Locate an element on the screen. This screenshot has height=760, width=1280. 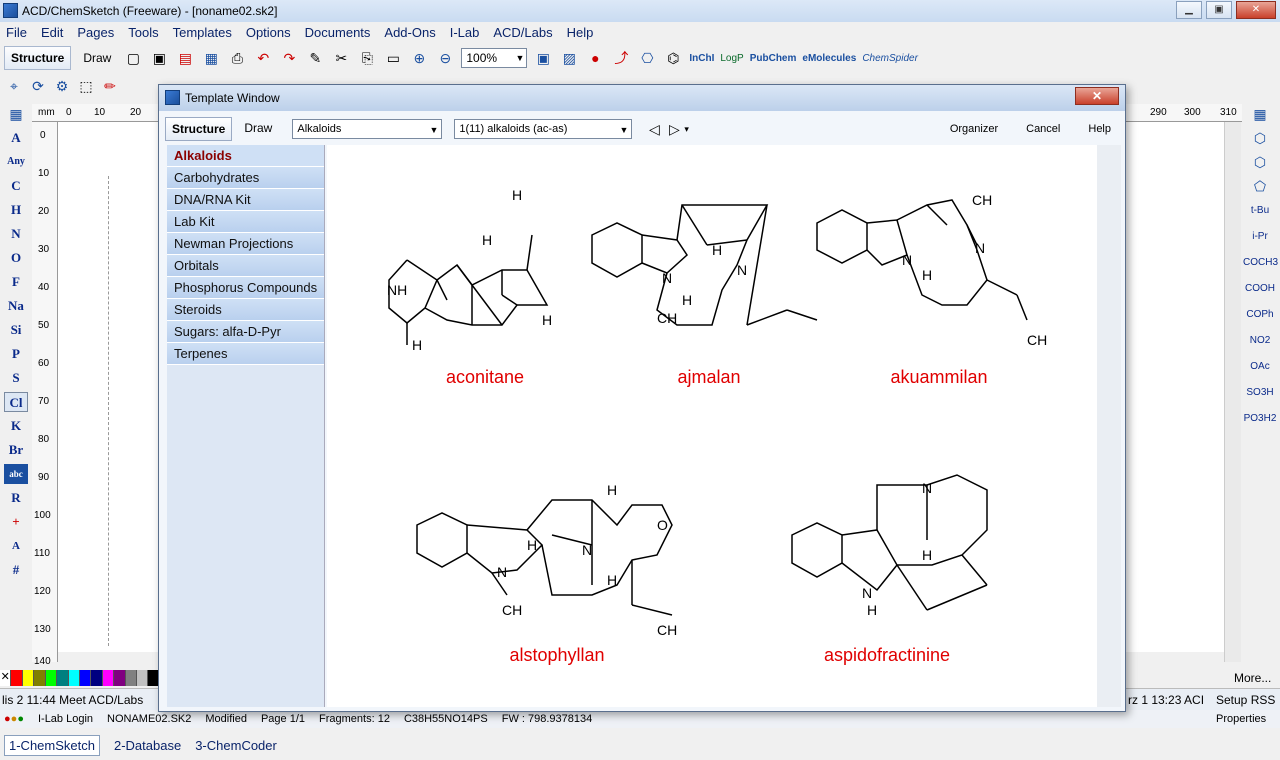
element-p: P is located at coordinates (16, 354).